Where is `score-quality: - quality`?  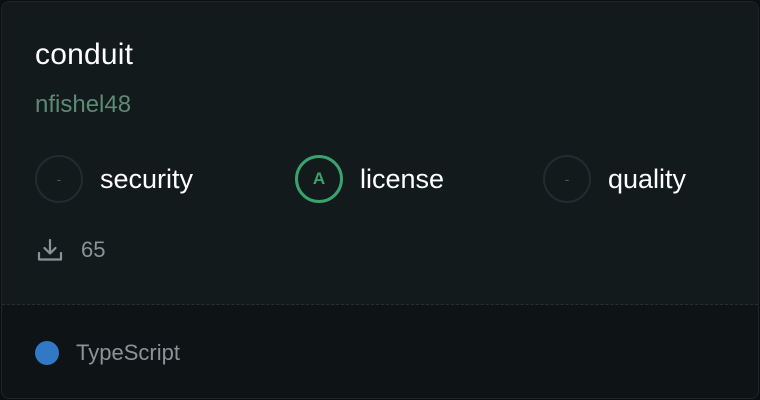 score-quality: - quality is located at coordinates (614, 179).